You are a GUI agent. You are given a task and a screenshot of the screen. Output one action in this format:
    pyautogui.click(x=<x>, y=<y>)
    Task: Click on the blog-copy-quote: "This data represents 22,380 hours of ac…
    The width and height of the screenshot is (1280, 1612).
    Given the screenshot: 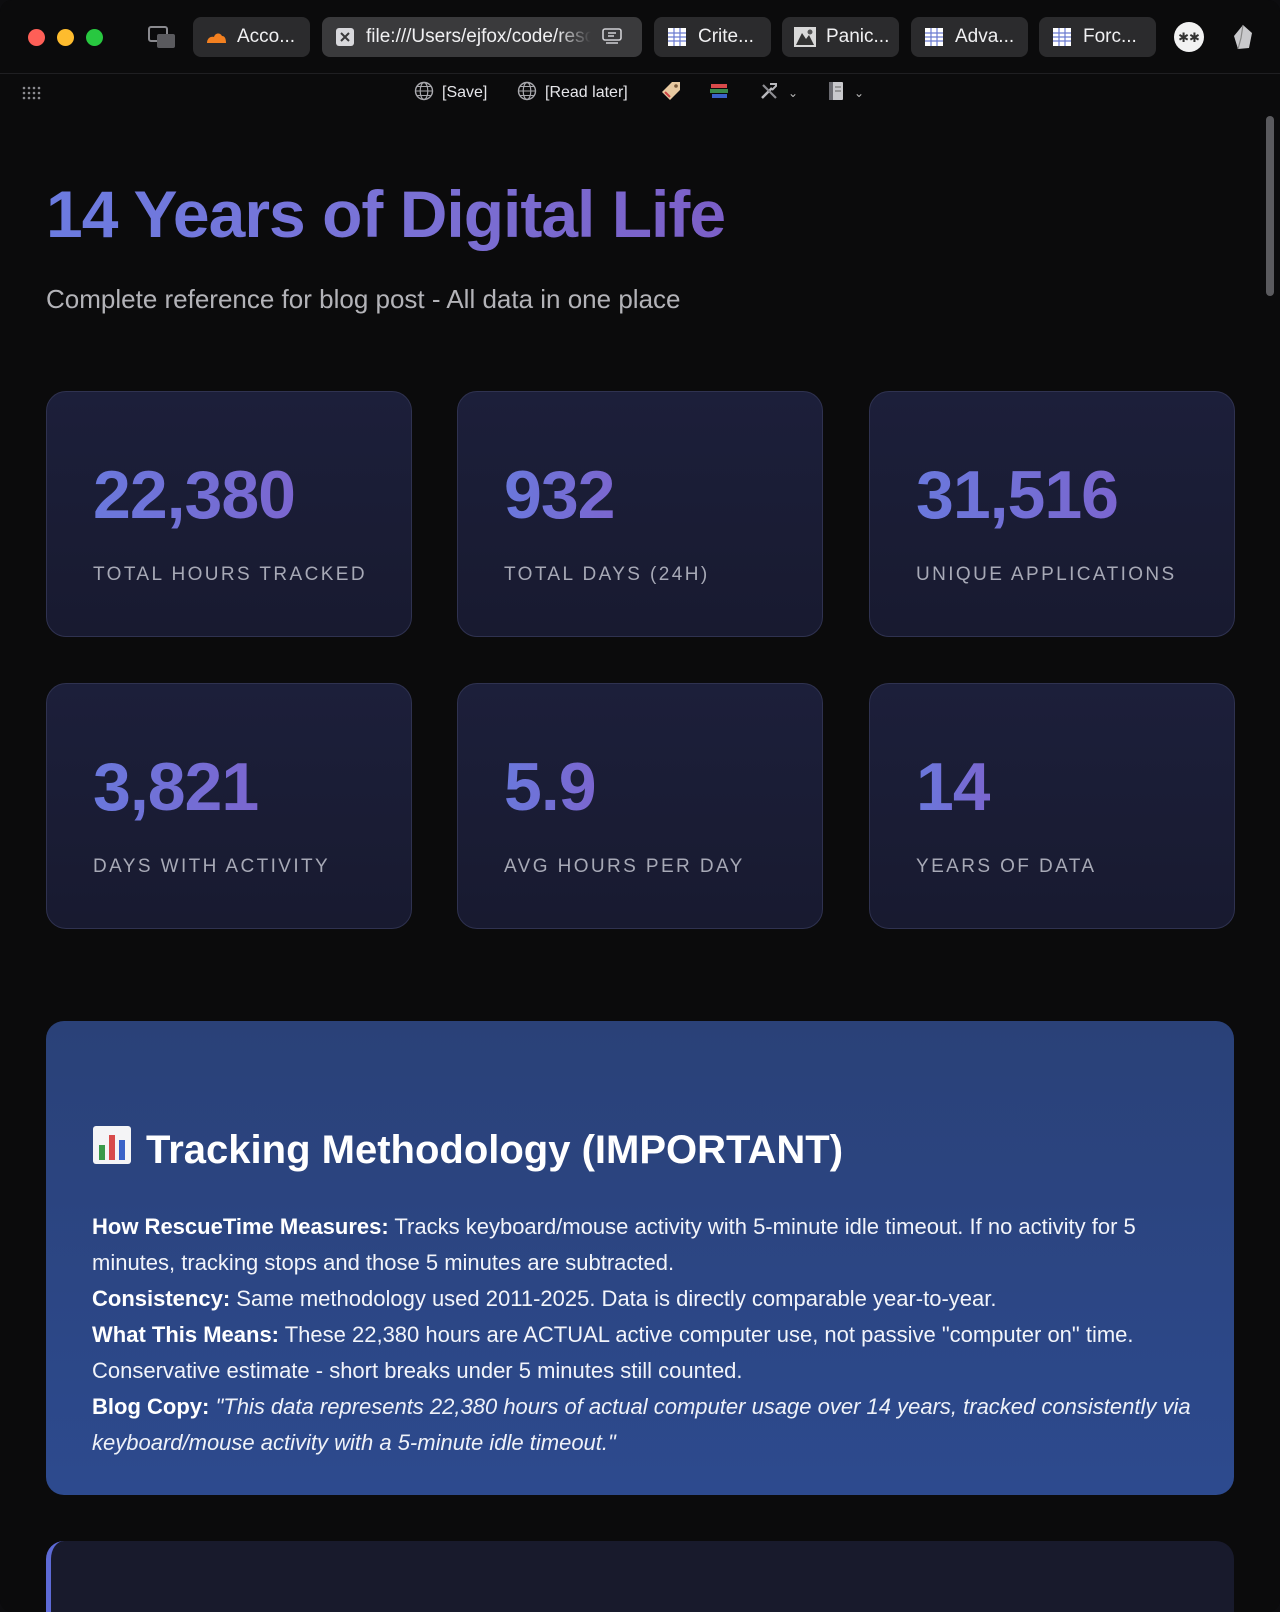 What is the action you would take?
    pyautogui.click(x=641, y=1424)
    